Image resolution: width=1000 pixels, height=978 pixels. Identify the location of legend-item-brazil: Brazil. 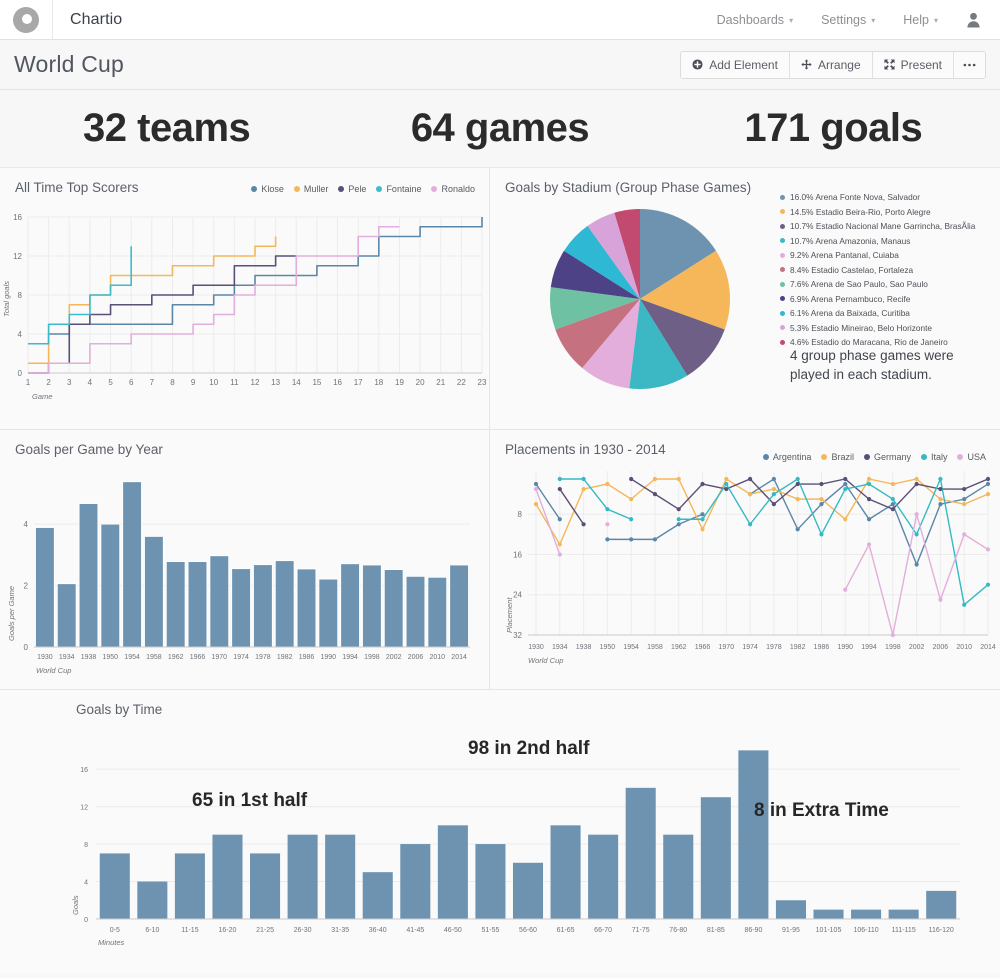
(837, 457).